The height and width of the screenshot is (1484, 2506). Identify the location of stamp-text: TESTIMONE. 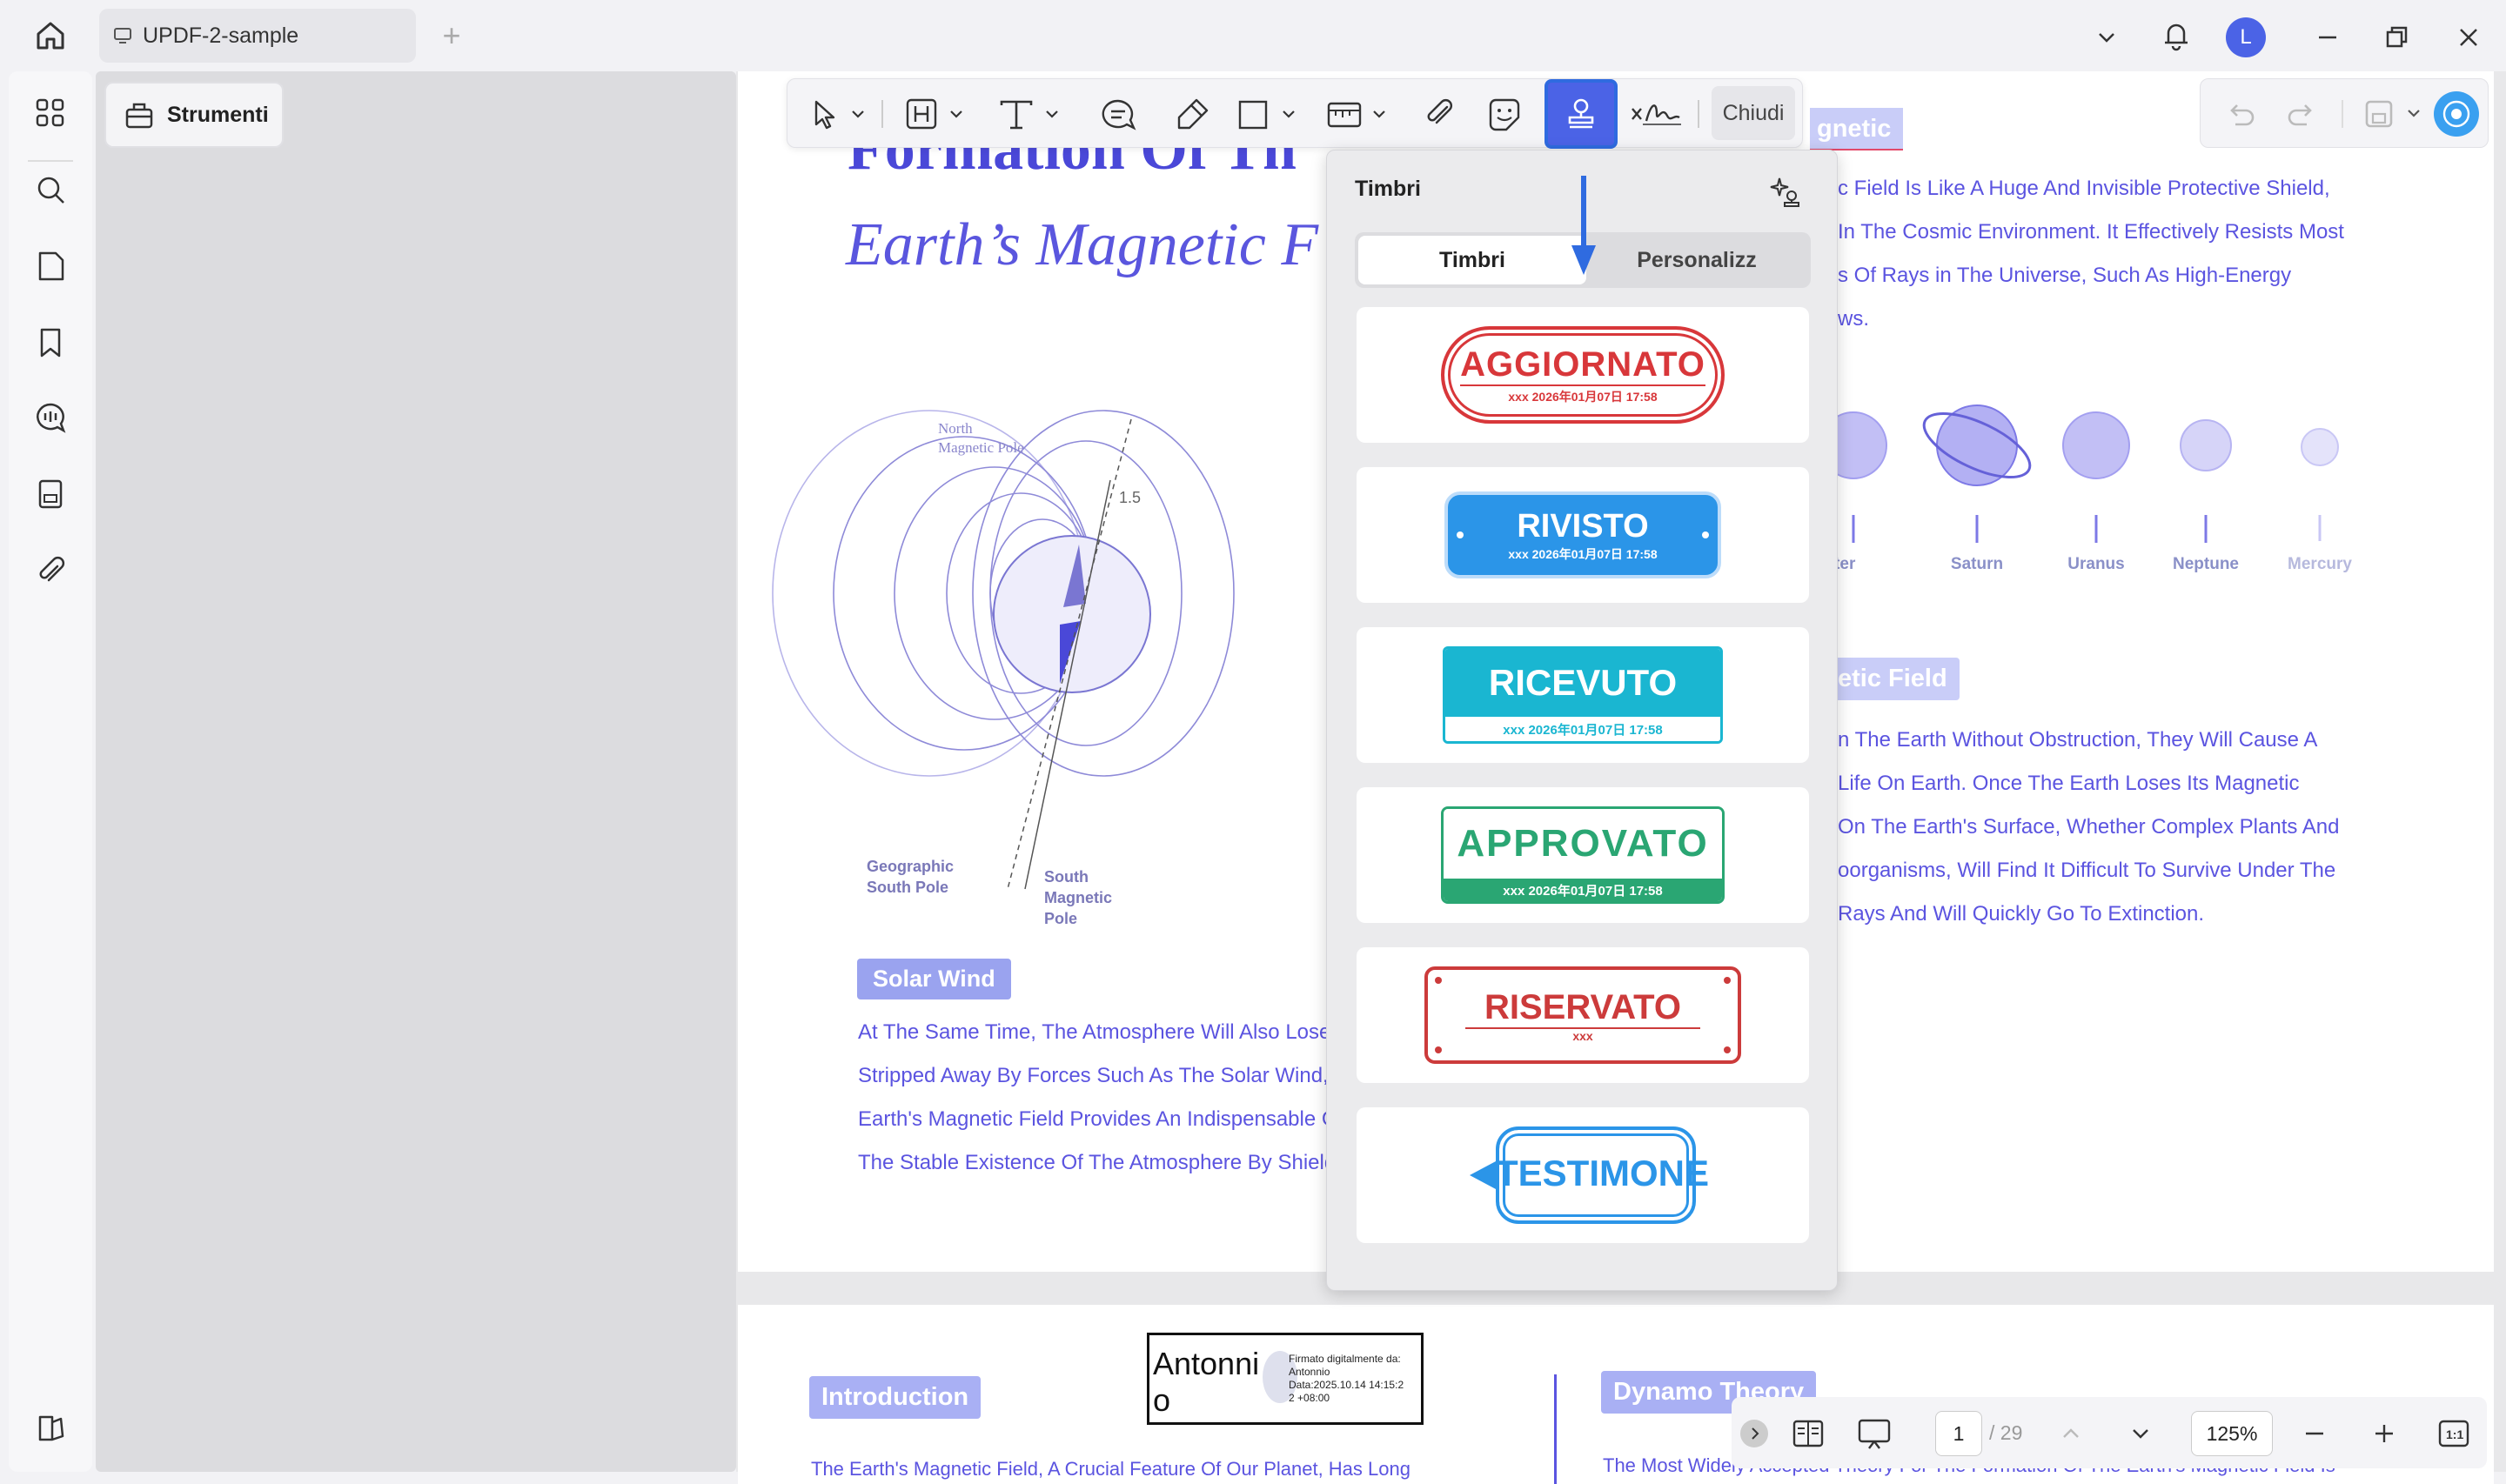
(1603, 1173).